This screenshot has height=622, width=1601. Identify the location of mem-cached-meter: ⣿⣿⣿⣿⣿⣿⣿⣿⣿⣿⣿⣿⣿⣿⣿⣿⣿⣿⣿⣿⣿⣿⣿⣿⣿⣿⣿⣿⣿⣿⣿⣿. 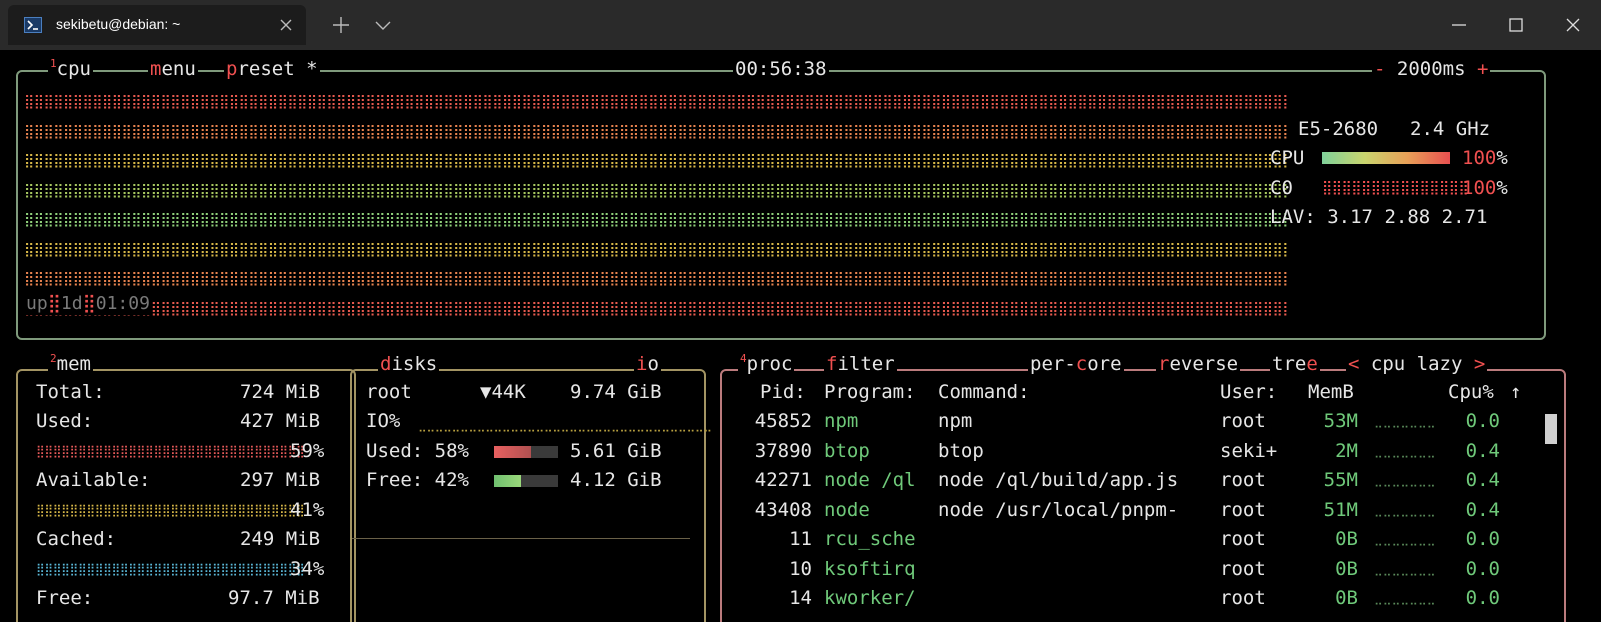
(170, 569).